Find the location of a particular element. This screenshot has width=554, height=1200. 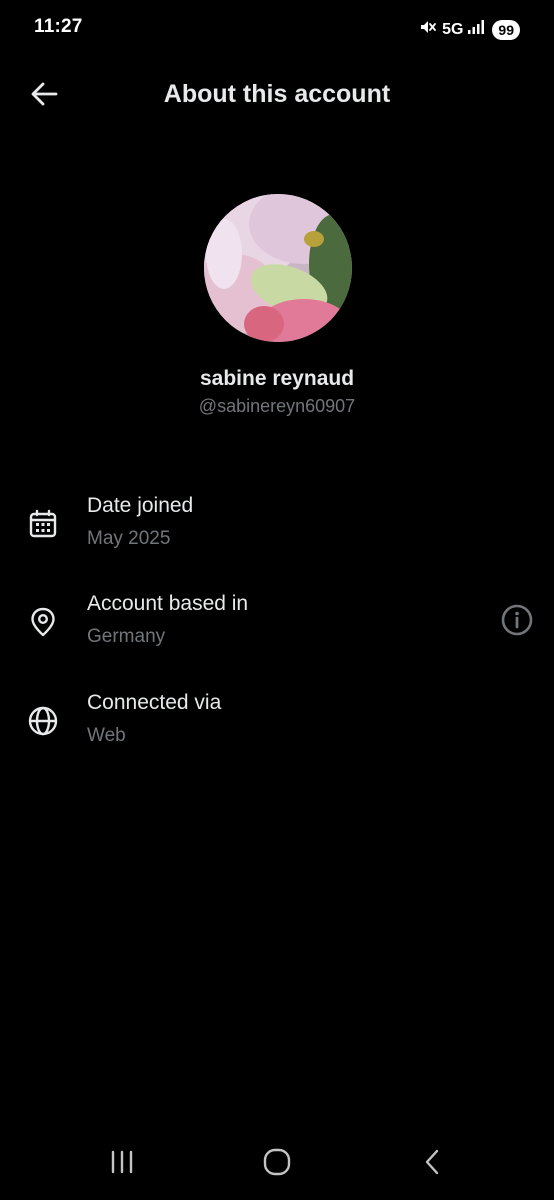

recent-apps-icon is located at coordinates (122, 1164).